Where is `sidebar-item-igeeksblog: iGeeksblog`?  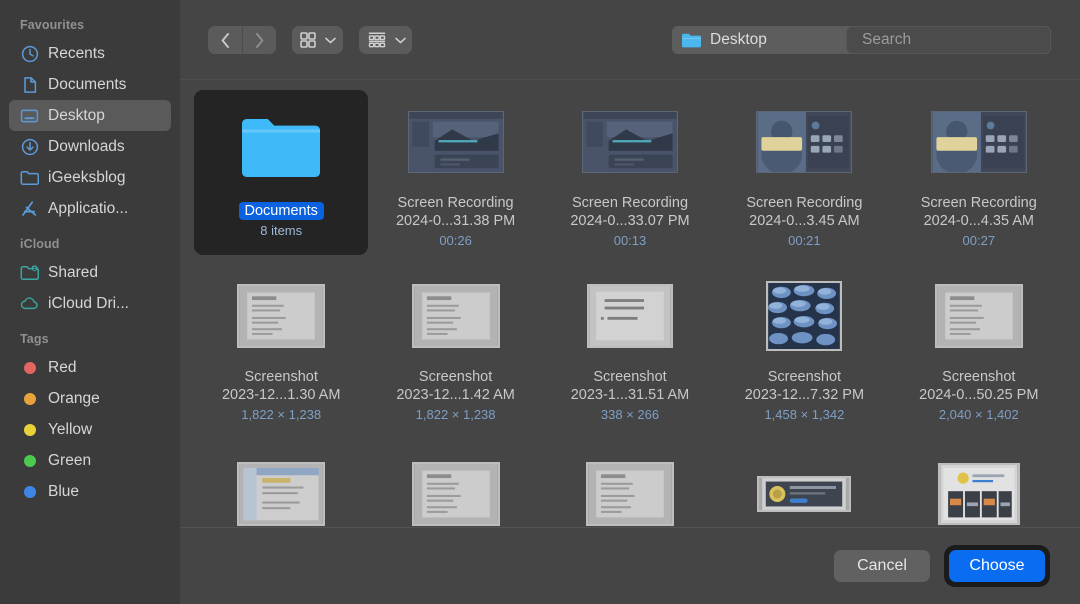
sidebar-item-igeeksblog: iGeeksblog is located at coordinates (90, 177).